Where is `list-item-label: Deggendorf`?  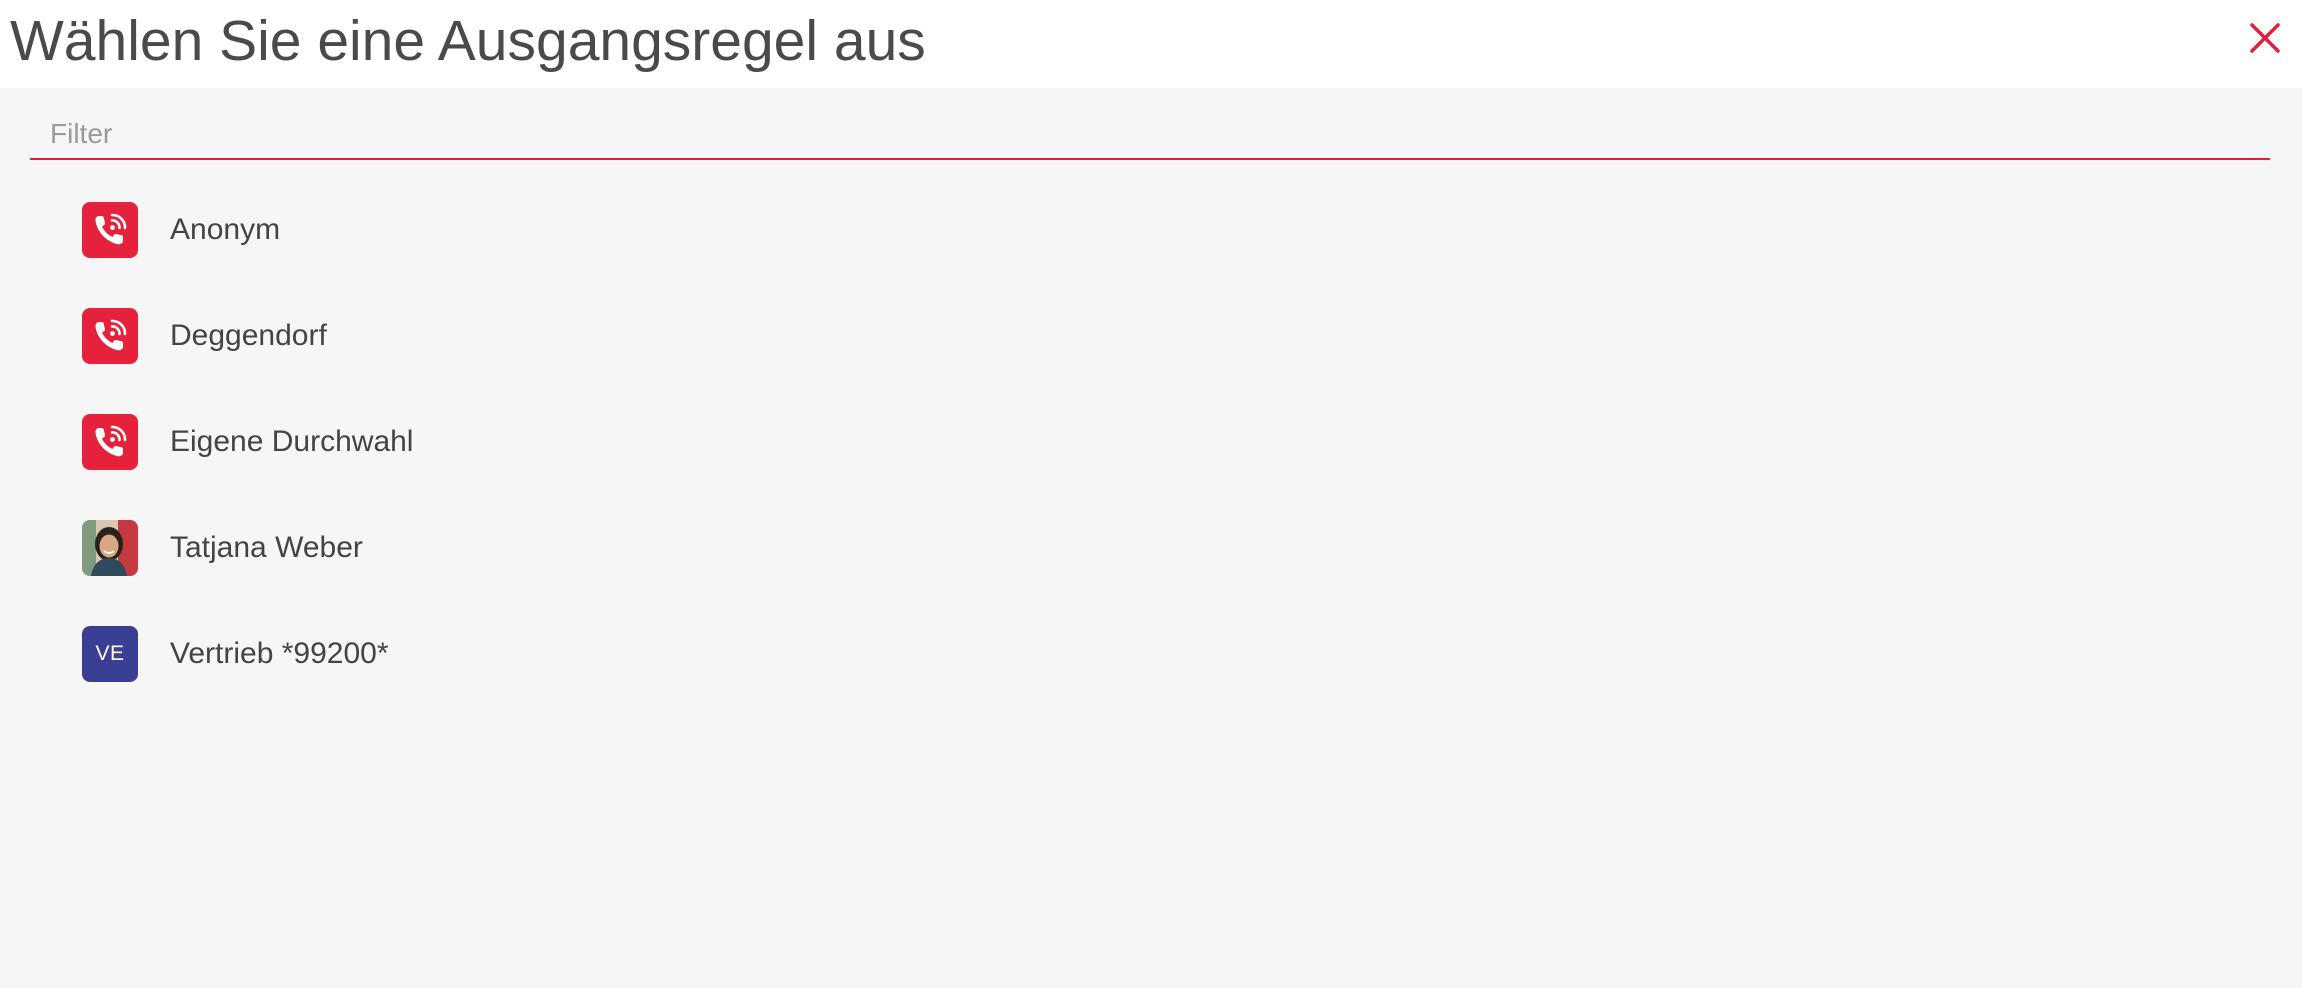
list-item-label: Deggendorf is located at coordinates (248, 335).